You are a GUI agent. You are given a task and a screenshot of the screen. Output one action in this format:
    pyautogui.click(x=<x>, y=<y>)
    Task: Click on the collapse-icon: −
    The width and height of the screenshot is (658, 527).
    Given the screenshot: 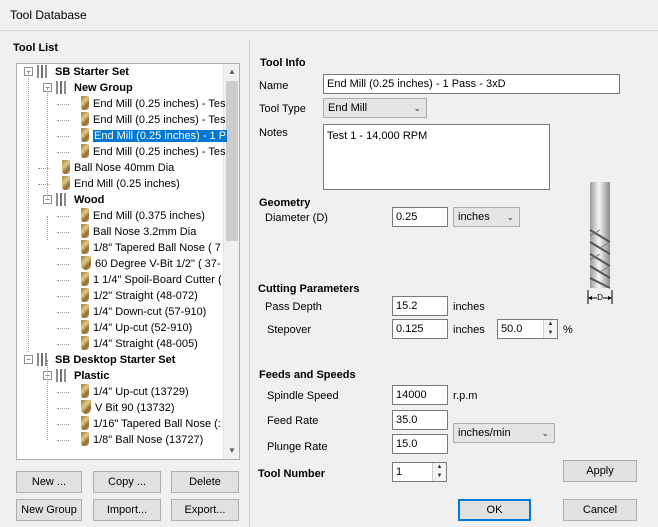 What is the action you would take?
    pyautogui.click(x=28, y=359)
    